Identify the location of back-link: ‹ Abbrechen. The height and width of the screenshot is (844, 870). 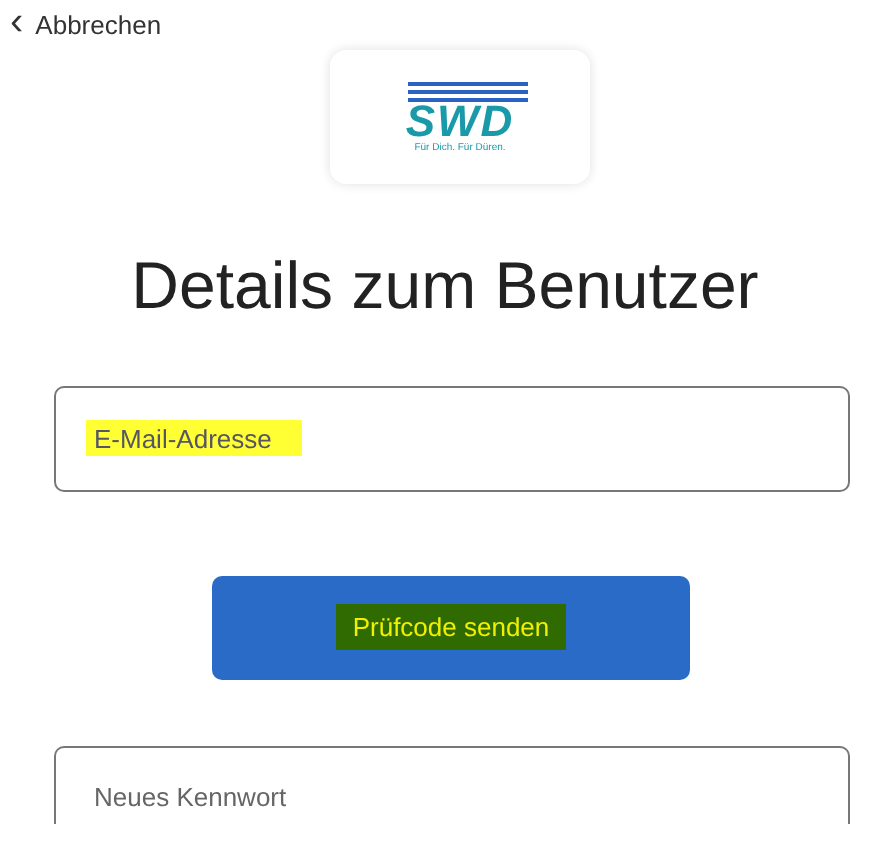
(81, 22).